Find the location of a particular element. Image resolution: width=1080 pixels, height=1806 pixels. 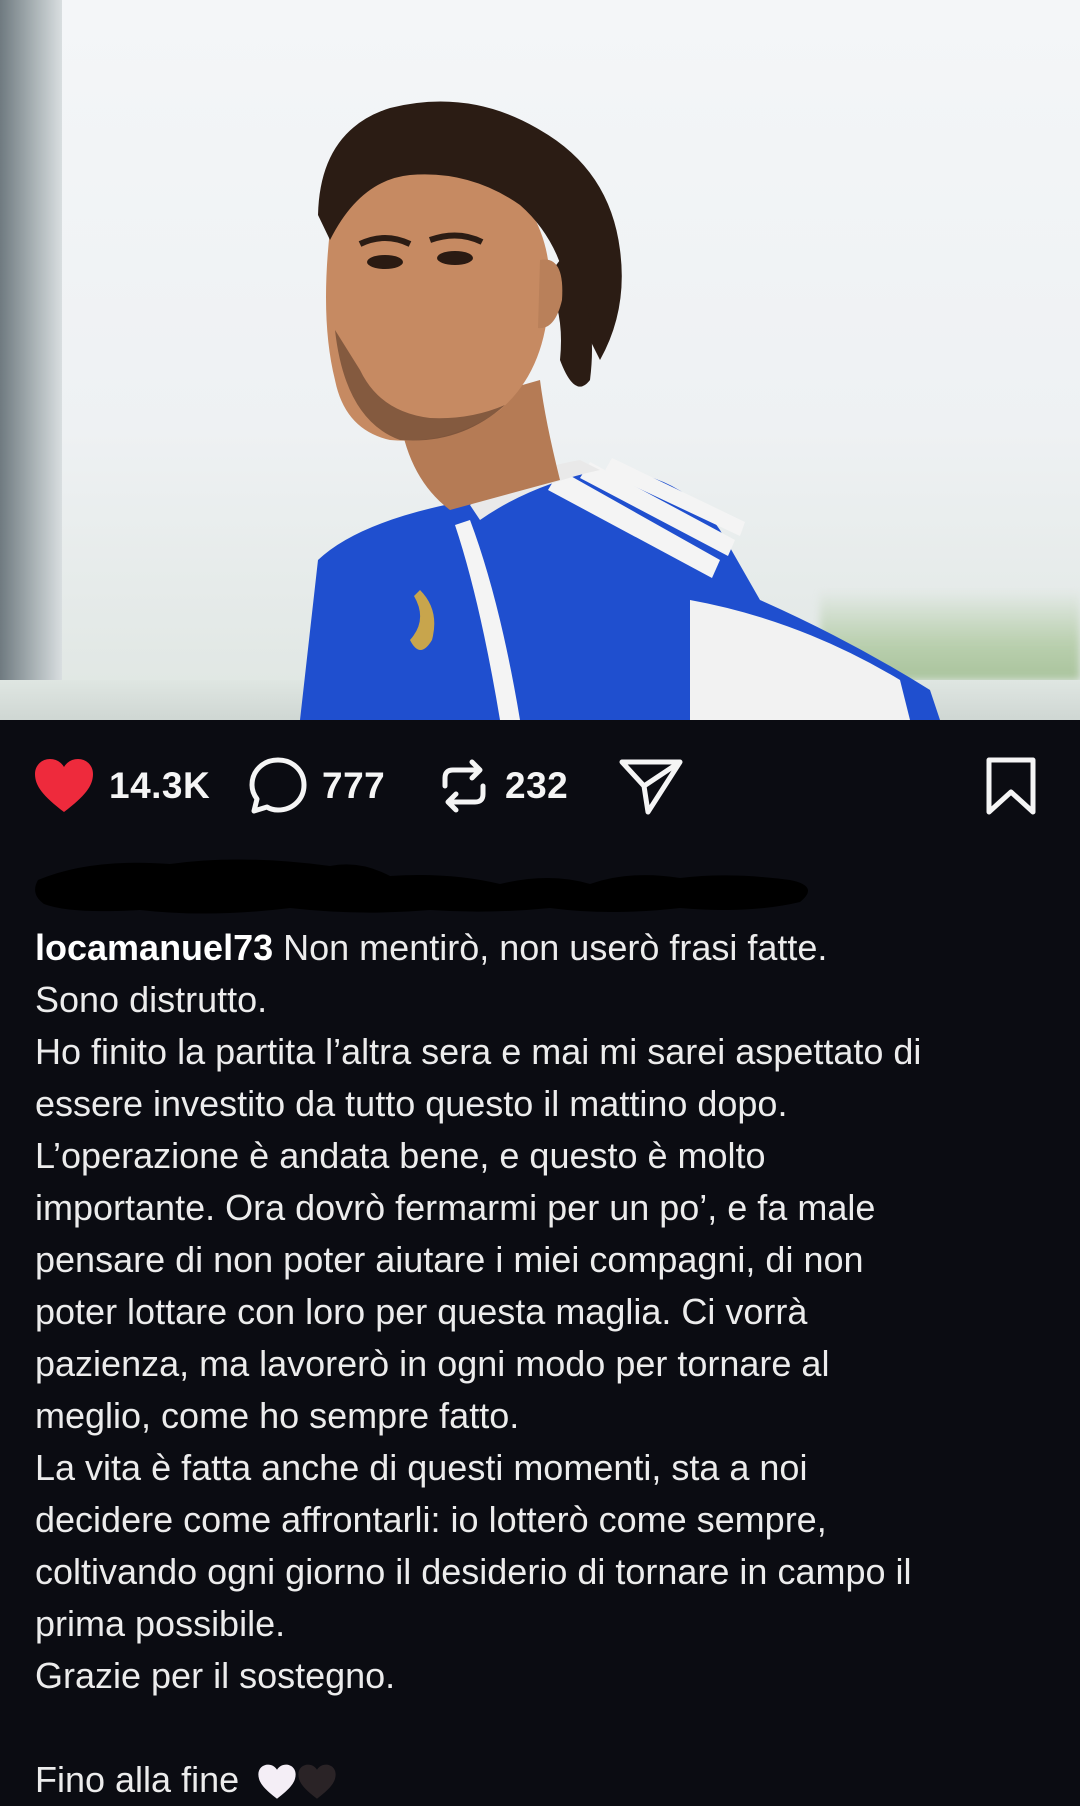

caption-text: Non mentirò, non userò frasi fatte. is located at coordinates (555, 947).